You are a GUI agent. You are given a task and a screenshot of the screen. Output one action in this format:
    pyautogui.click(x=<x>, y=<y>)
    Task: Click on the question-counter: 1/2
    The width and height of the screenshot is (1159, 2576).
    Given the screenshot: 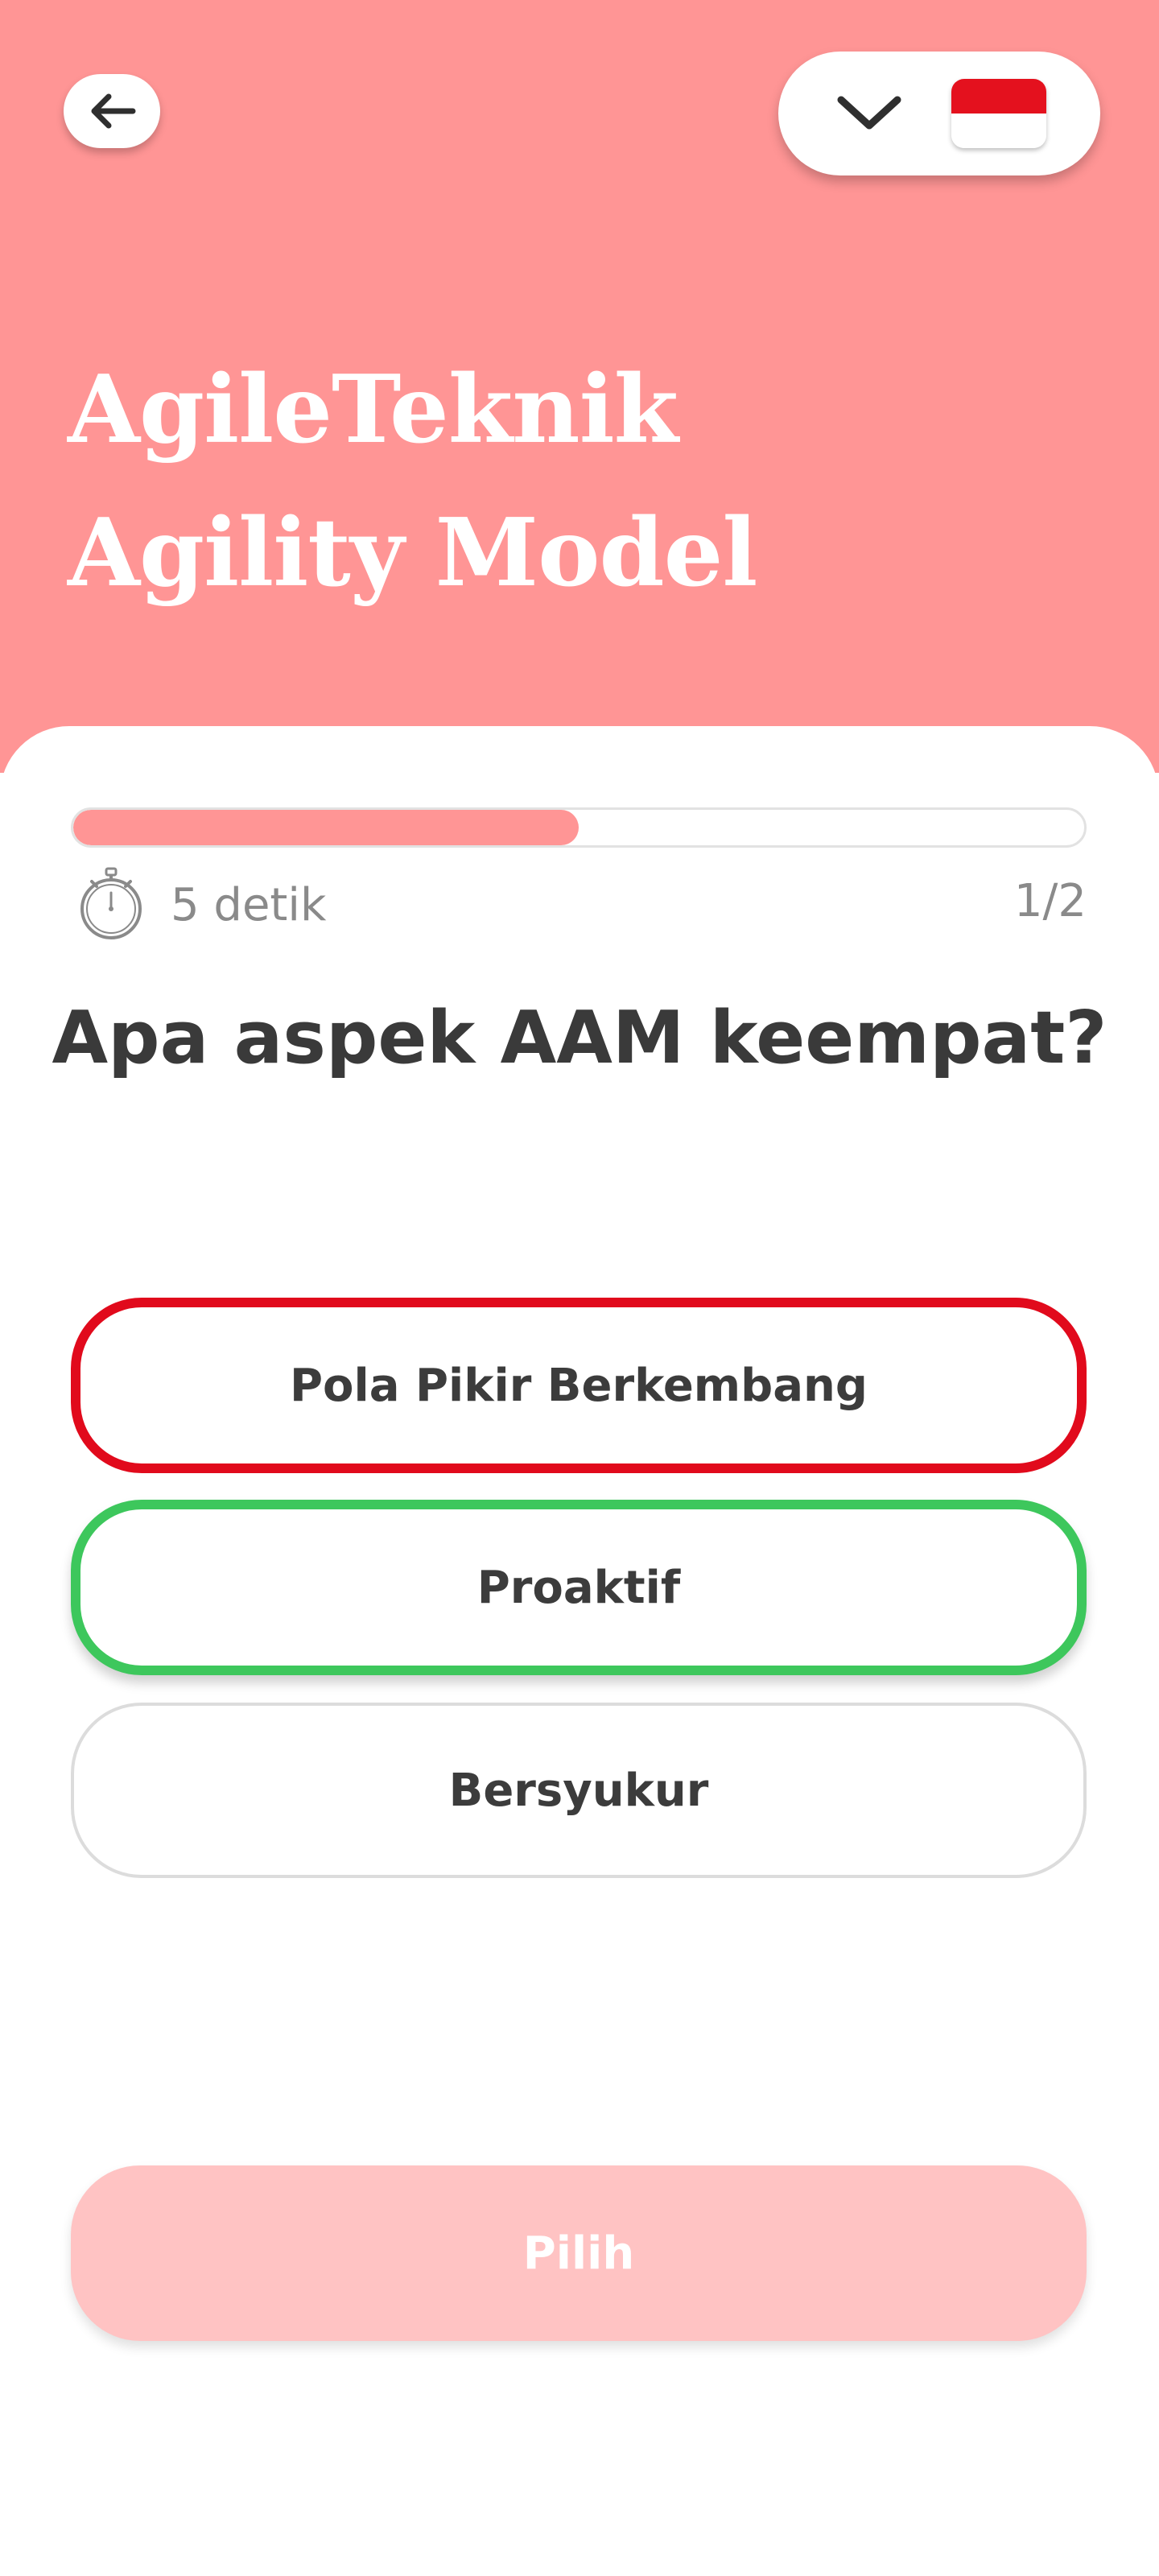 What is the action you would take?
    pyautogui.click(x=1050, y=901)
    